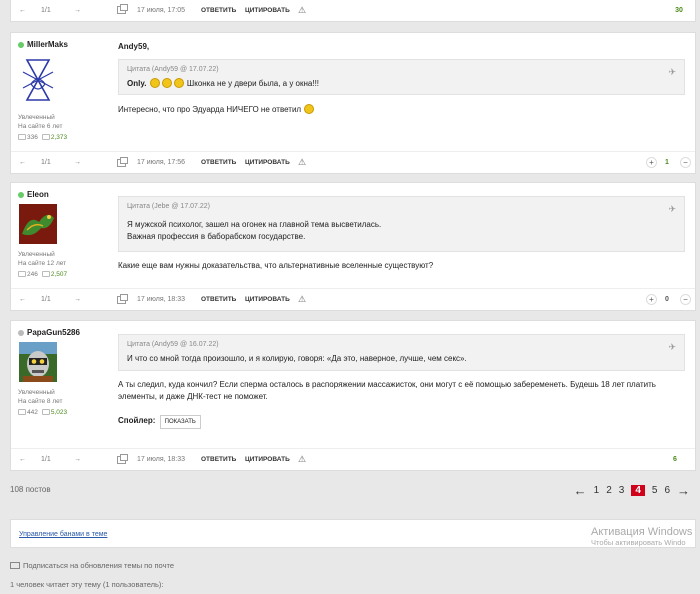 Image resolution: width=700 pixels, height=594 pixels. What do you see at coordinates (161, 162) in the screenshot?
I see `post-date: 17 июля, 17:56` at bounding box center [161, 162].